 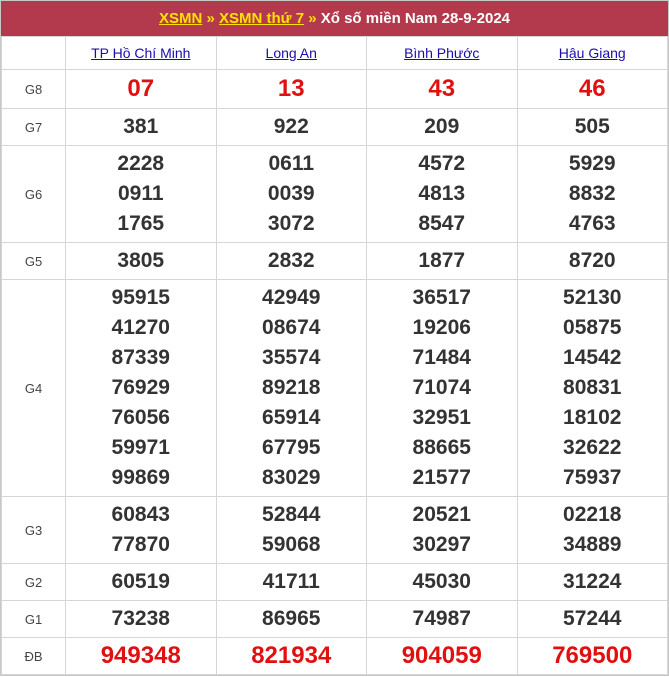 I want to click on prize-number: 1765, so click(x=141, y=223).